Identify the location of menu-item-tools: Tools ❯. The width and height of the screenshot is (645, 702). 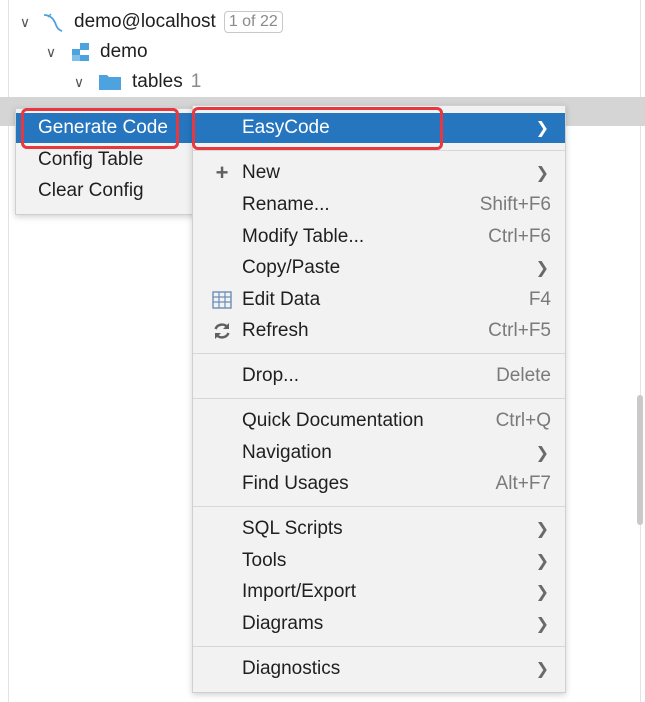
(379, 561).